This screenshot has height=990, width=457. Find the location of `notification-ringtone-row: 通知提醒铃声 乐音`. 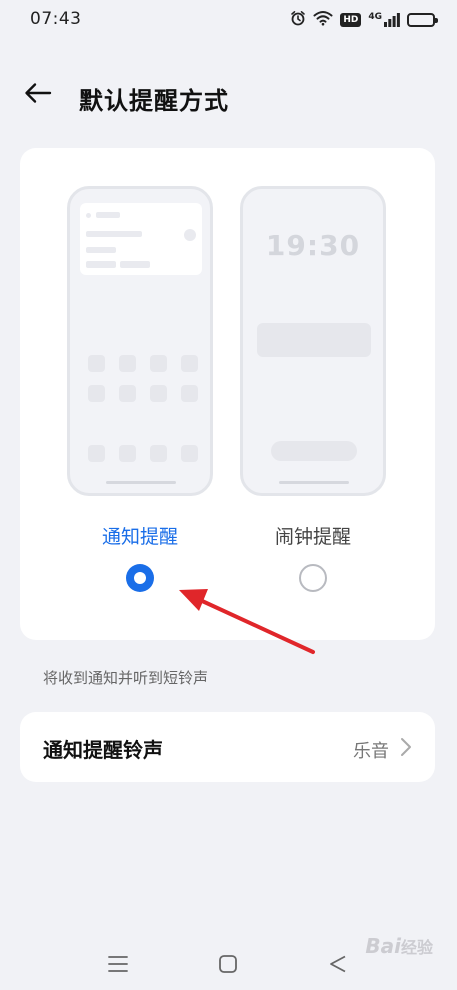

notification-ringtone-row: 通知提醒铃声 乐音 is located at coordinates (227, 747).